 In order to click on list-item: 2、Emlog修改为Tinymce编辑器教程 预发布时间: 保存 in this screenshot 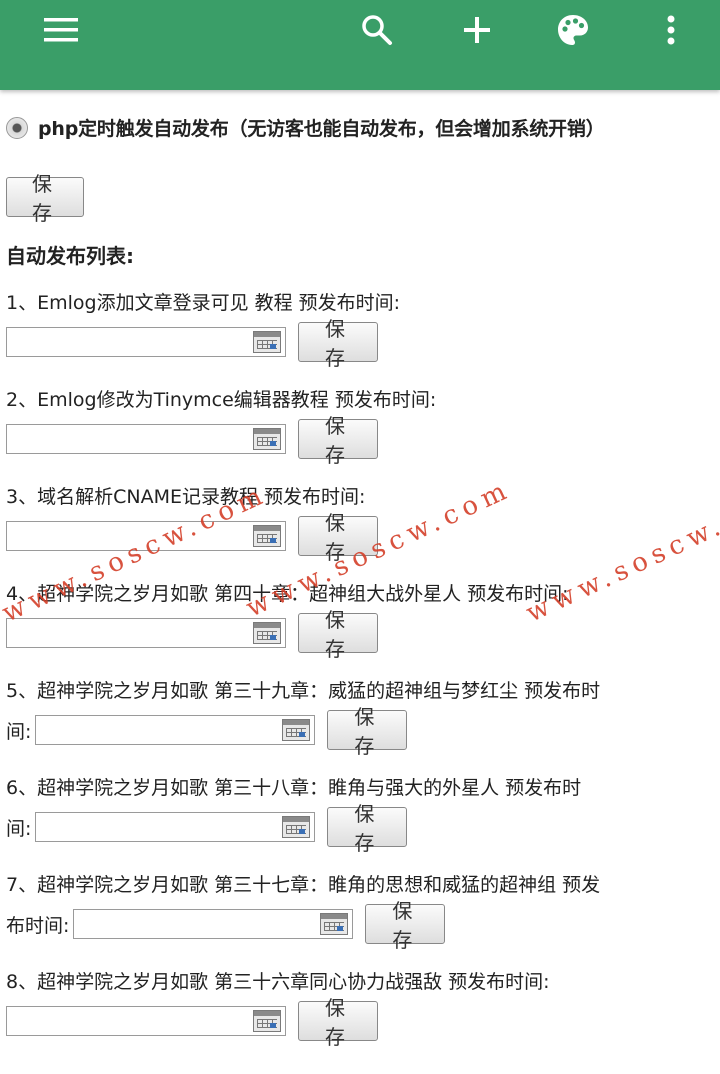, I will do `click(363, 424)`.